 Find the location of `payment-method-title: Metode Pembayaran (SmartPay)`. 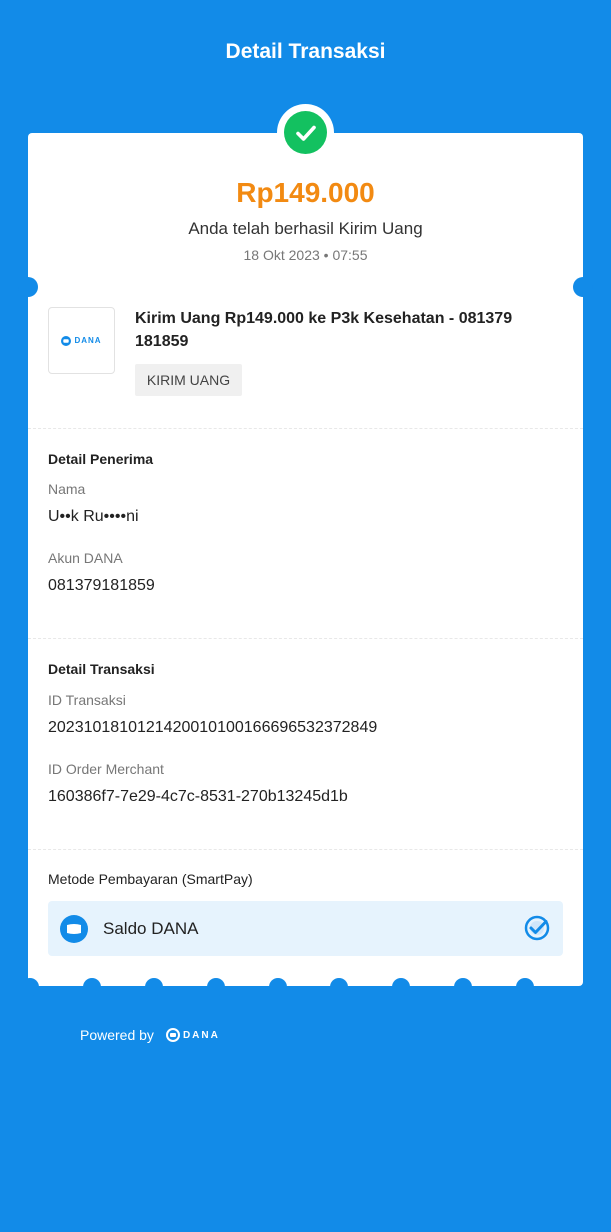

payment-method-title: Metode Pembayaran (SmartPay) is located at coordinates (150, 879).